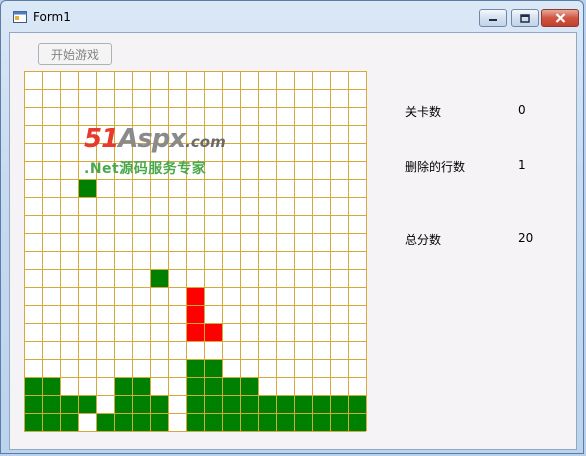 Image resolution: width=586 pixels, height=456 pixels. I want to click on total-score-value: 20, so click(526, 238).